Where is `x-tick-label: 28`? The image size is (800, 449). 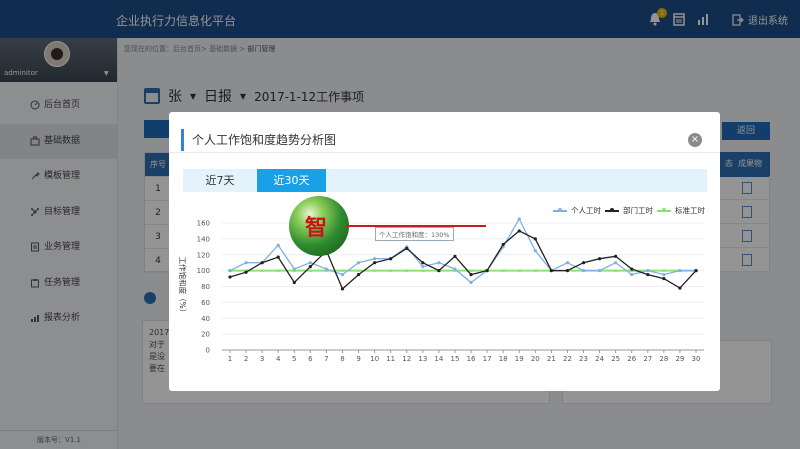
x-tick-label: 28 is located at coordinates (663, 359).